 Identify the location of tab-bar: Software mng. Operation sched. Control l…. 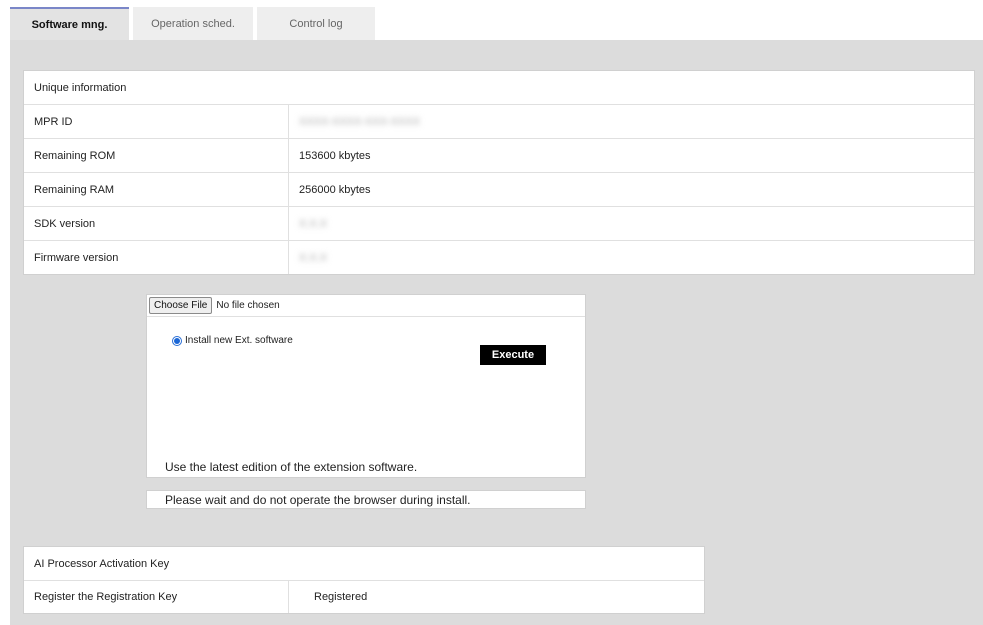
(192, 23).